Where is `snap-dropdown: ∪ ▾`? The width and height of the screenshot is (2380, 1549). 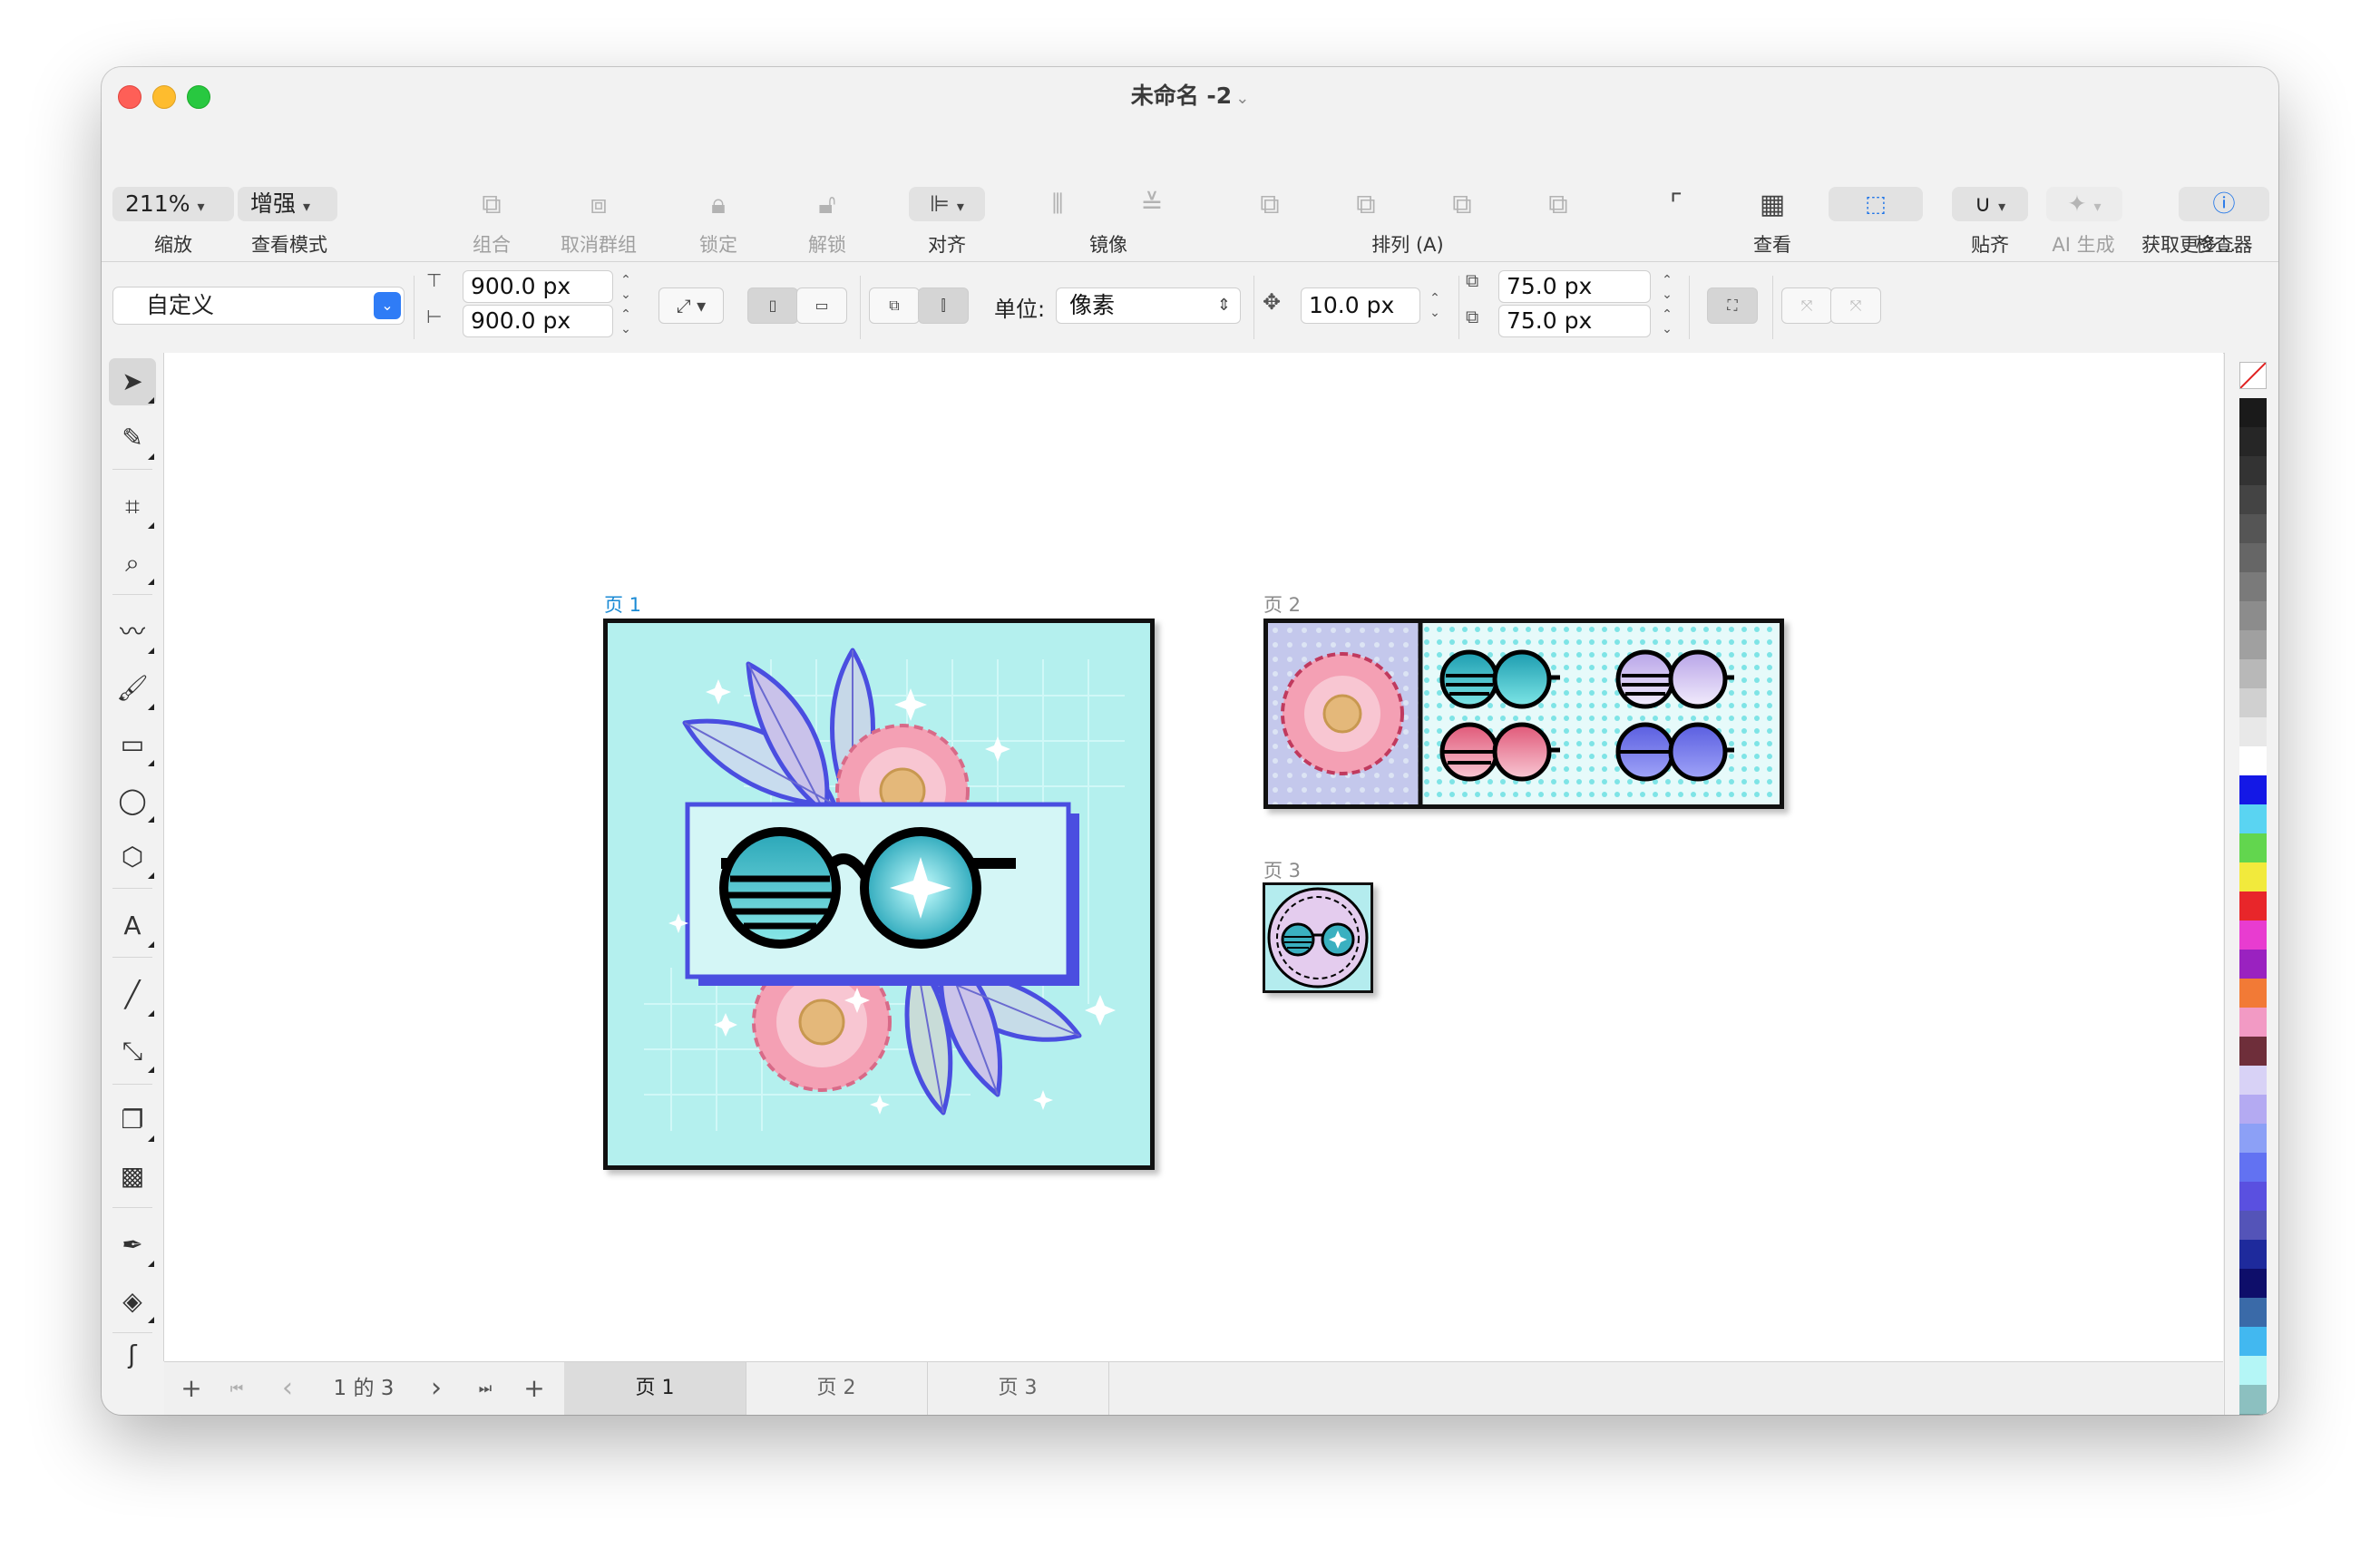
snap-dropdown: ∪ ▾ is located at coordinates (1990, 204).